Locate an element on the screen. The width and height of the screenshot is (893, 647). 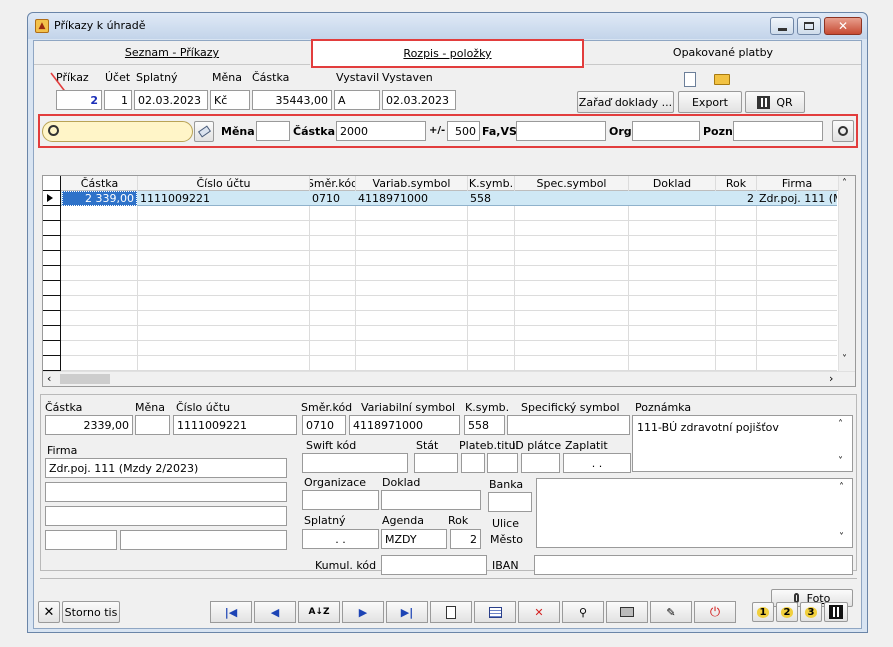
filter-tolerance-field: 500 is located at coordinates (463, 131).